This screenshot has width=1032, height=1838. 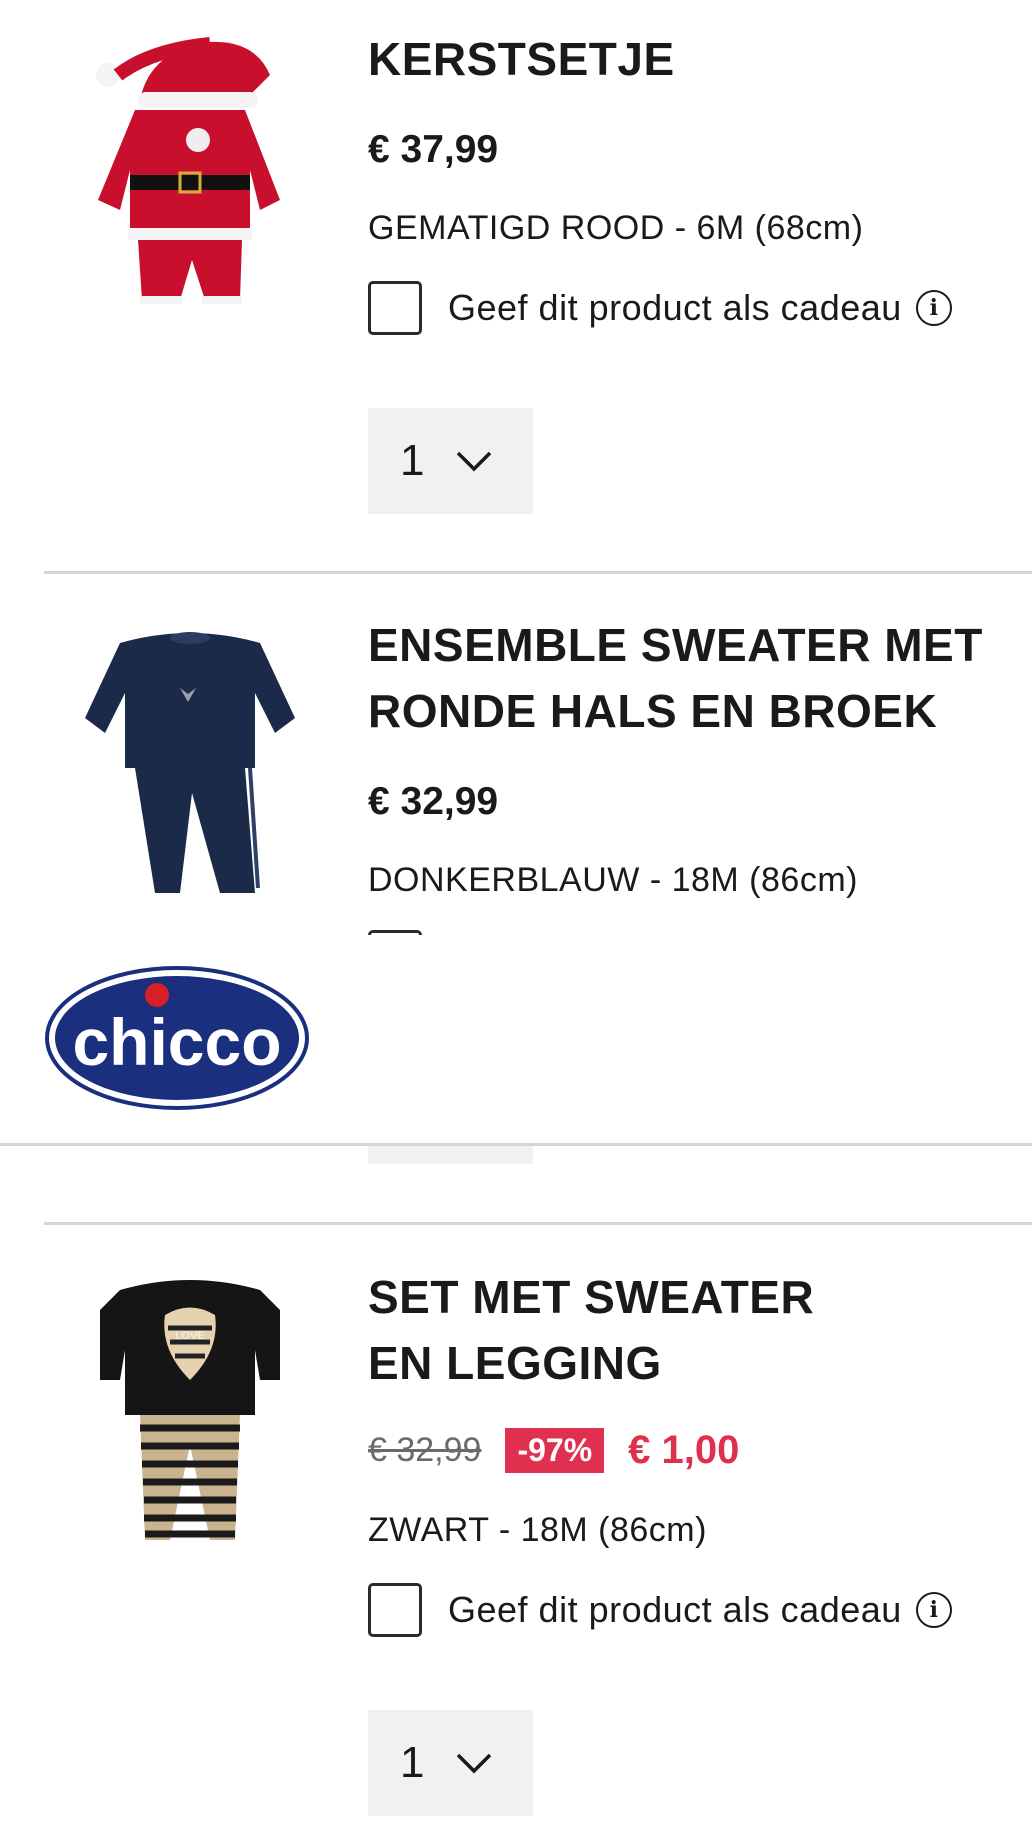 What do you see at coordinates (516, 1040) in the screenshot?
I see `brand-overlay: chicco` at bounding box center [516, 1040].